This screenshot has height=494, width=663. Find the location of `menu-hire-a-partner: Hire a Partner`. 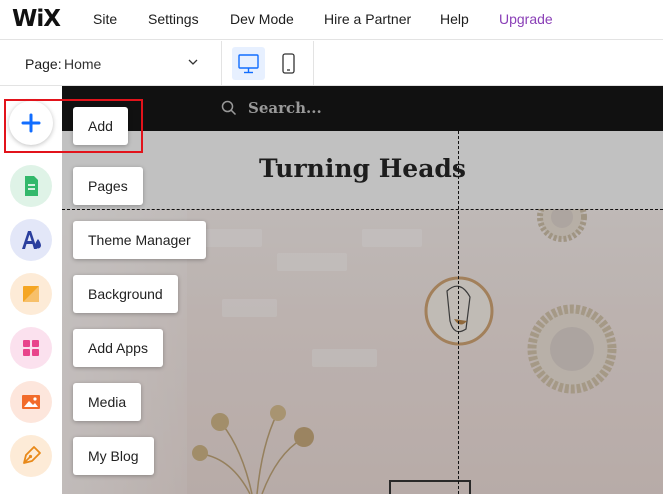

menu-hire-a-partner: Hire a Partner is located at coordinates (367, 19).